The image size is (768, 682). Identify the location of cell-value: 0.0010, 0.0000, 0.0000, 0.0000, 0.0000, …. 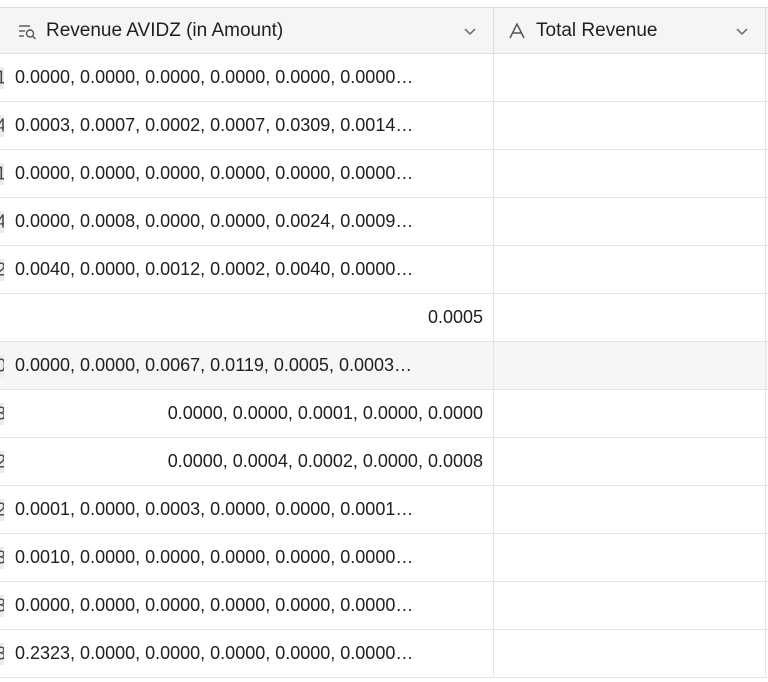
(214, 557).